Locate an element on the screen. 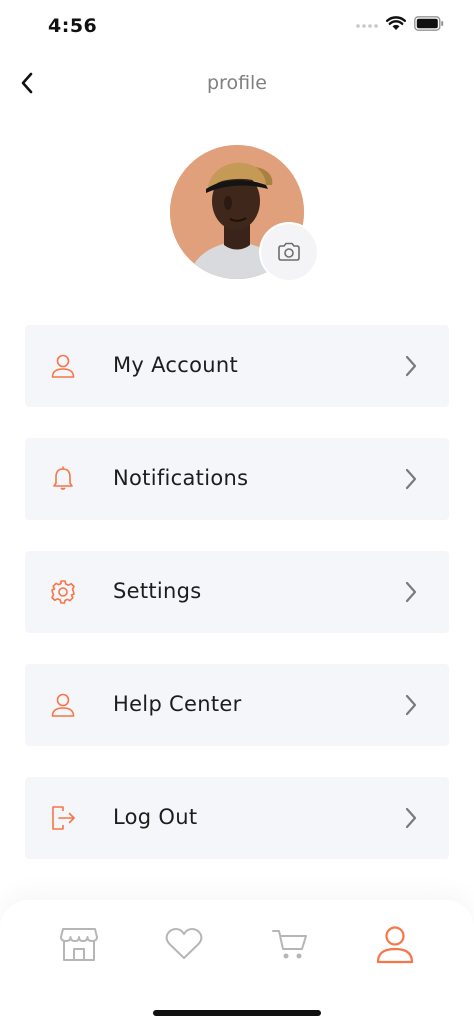 Image resolution: width=474 pixels, height=1025 pixels. bottom-tab-bar is located at coordinates (237, 962).